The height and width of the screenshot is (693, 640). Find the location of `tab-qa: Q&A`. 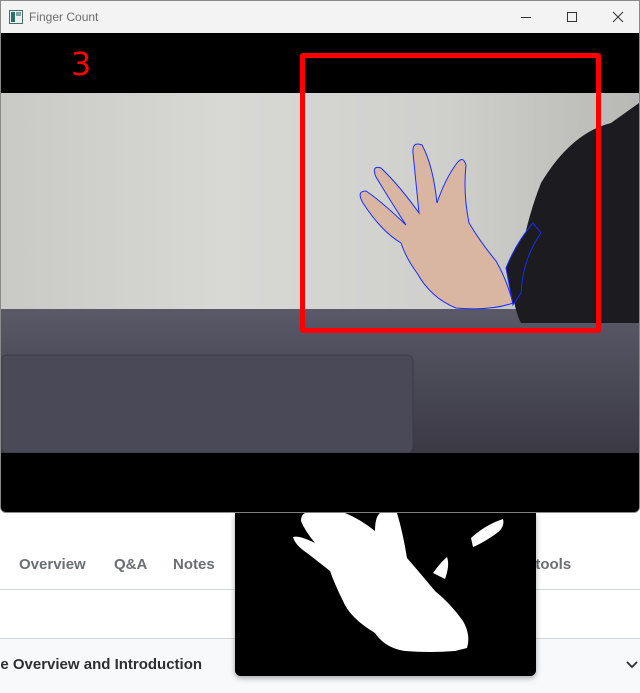

tab-qa: Q&A is located at coordinates (130, 564).